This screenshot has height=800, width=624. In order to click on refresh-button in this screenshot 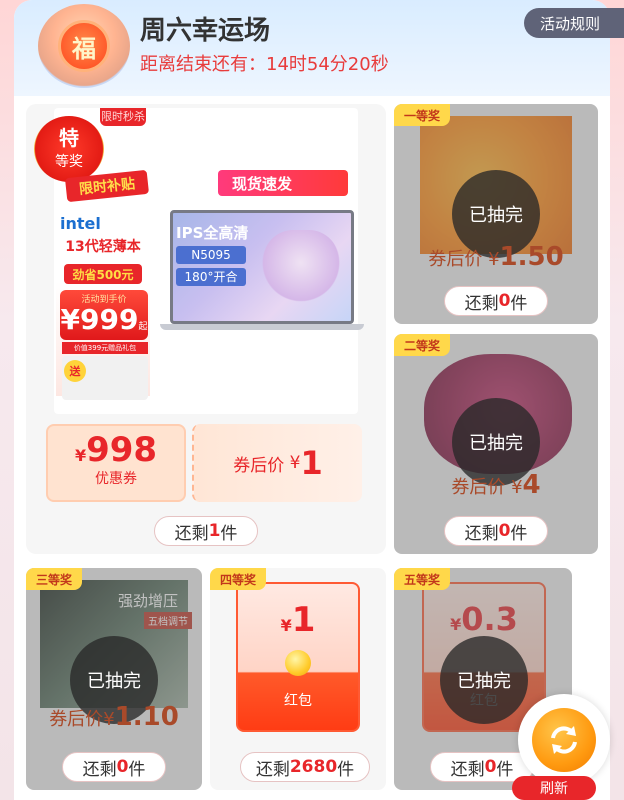, I will do `click(564, 740)`.